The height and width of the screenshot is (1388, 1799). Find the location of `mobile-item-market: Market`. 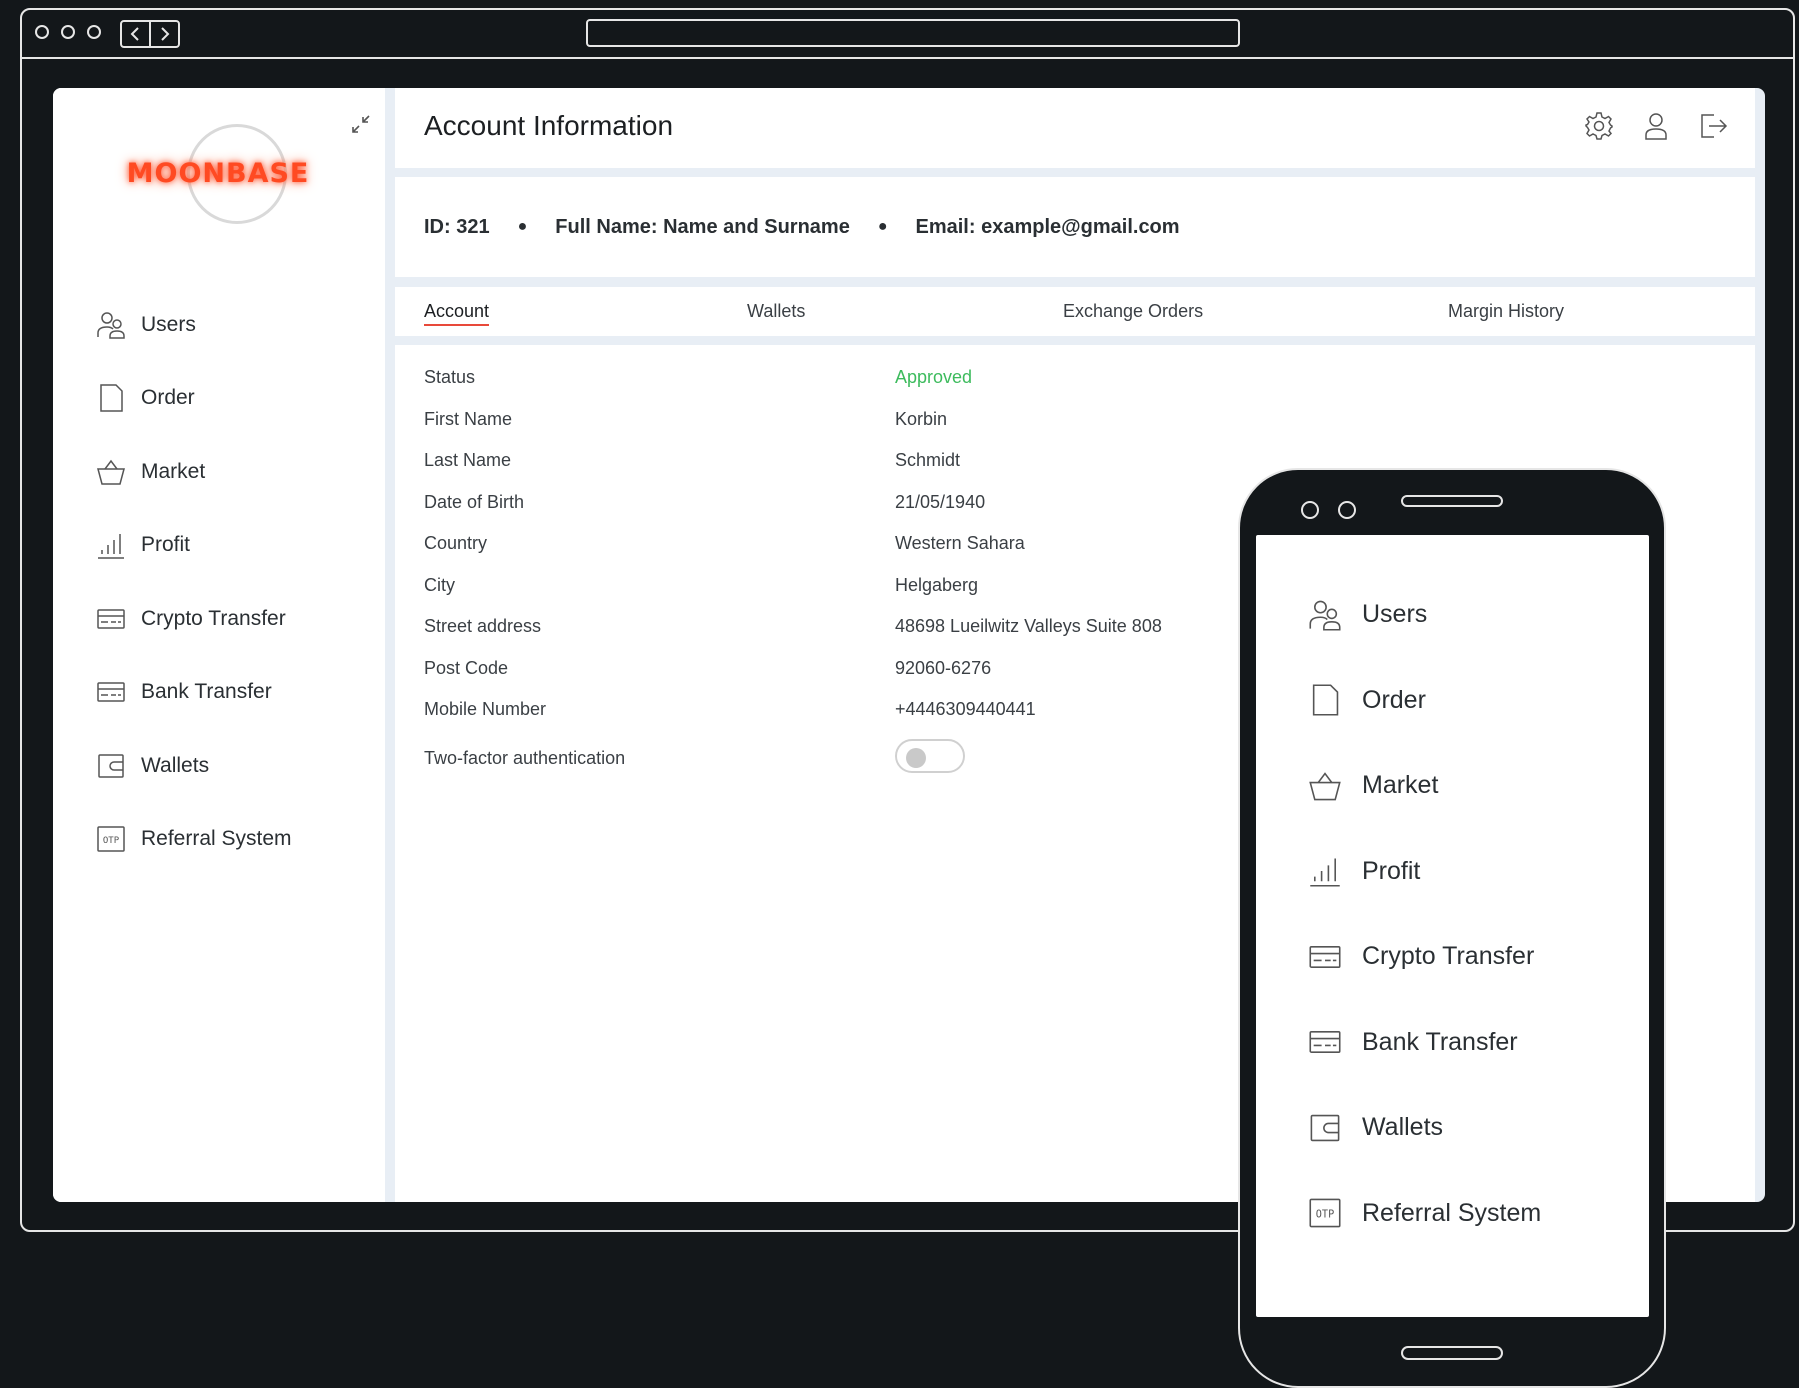

mobile-item-market: Market is located at coordinates (1424, 786).